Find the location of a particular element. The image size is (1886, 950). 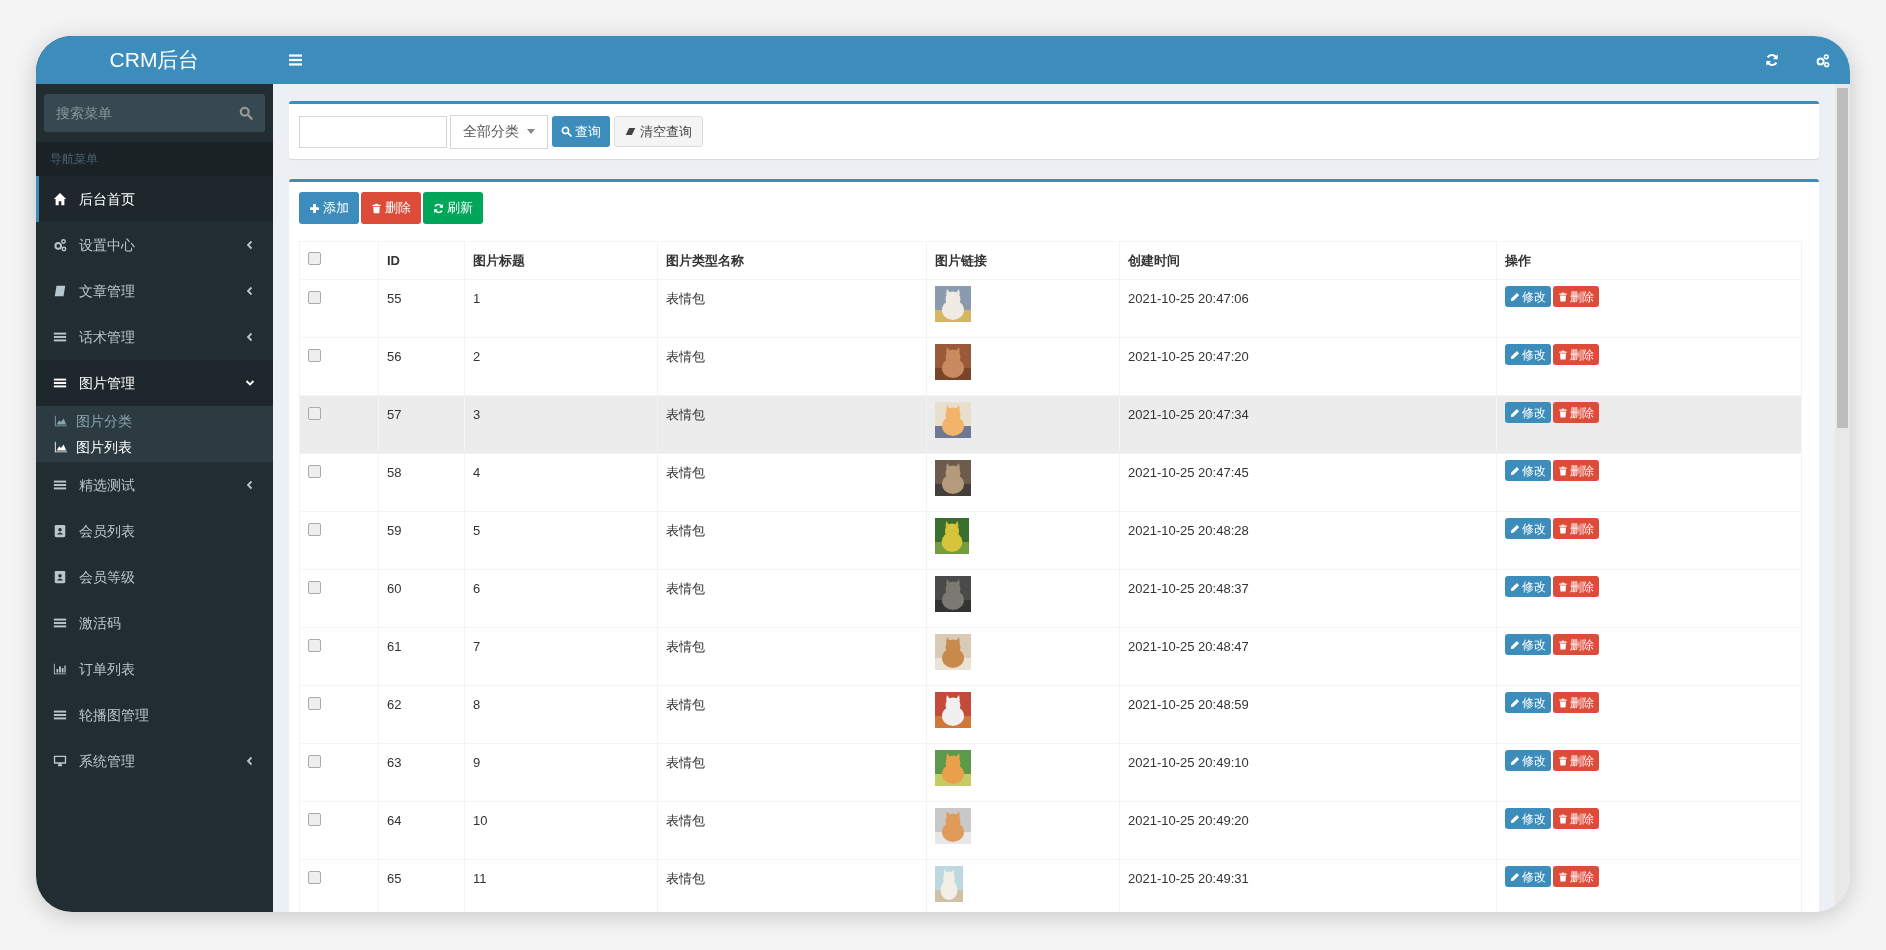

table-cell: 2021-10-25 20:49:20 is located at coordinates (1308, 830).